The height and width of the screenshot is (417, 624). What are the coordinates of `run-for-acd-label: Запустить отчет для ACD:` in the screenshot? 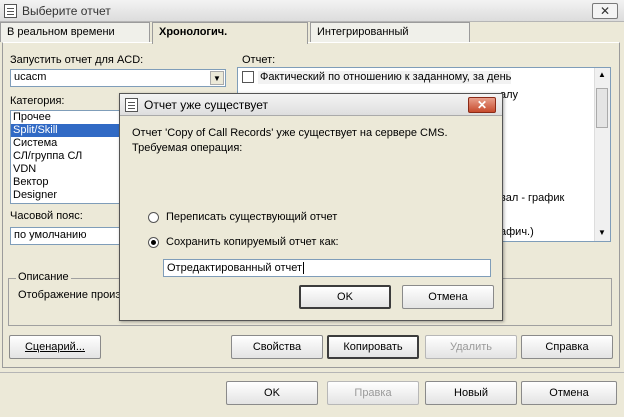 It's located at (77, 60).